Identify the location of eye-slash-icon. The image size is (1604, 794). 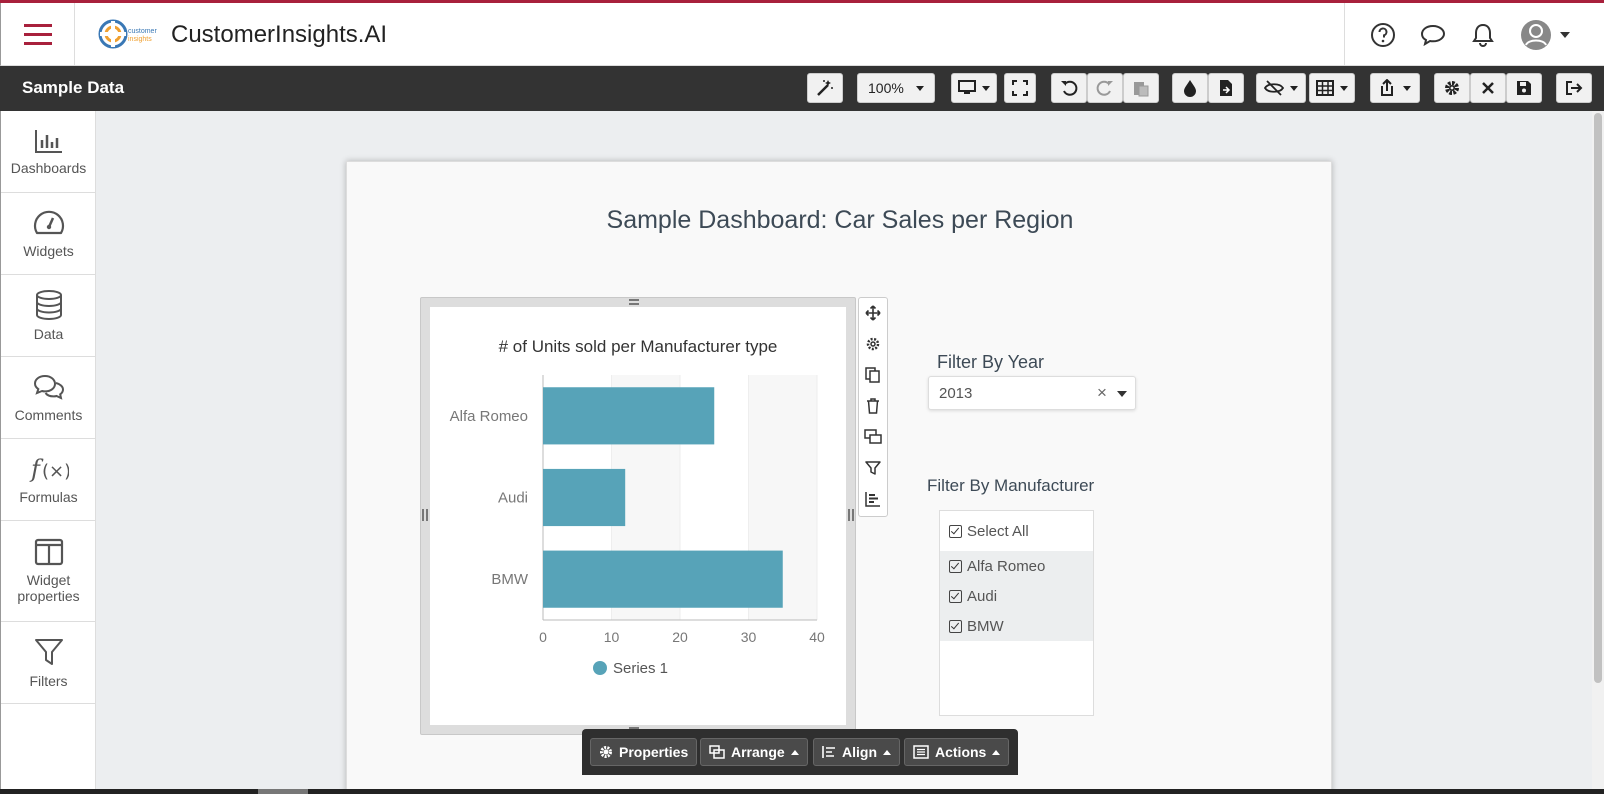
(1274, 88).